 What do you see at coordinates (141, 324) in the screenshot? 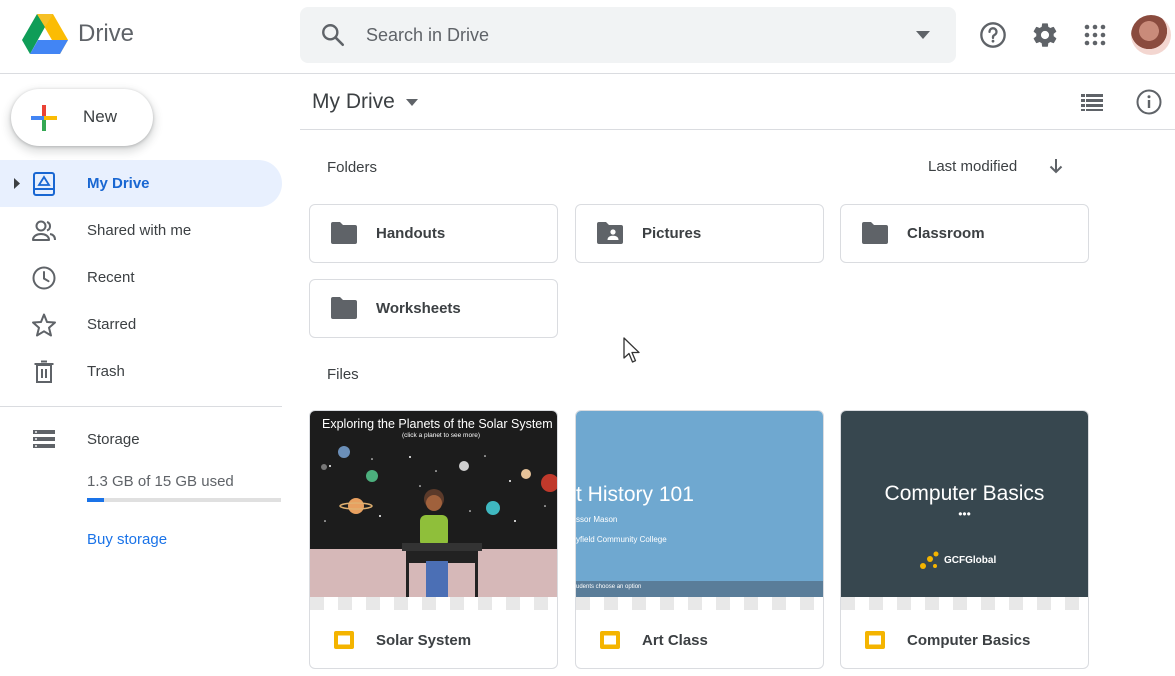
I see `sidebar-item-starred: Starred` at bounding box center [141, 324].